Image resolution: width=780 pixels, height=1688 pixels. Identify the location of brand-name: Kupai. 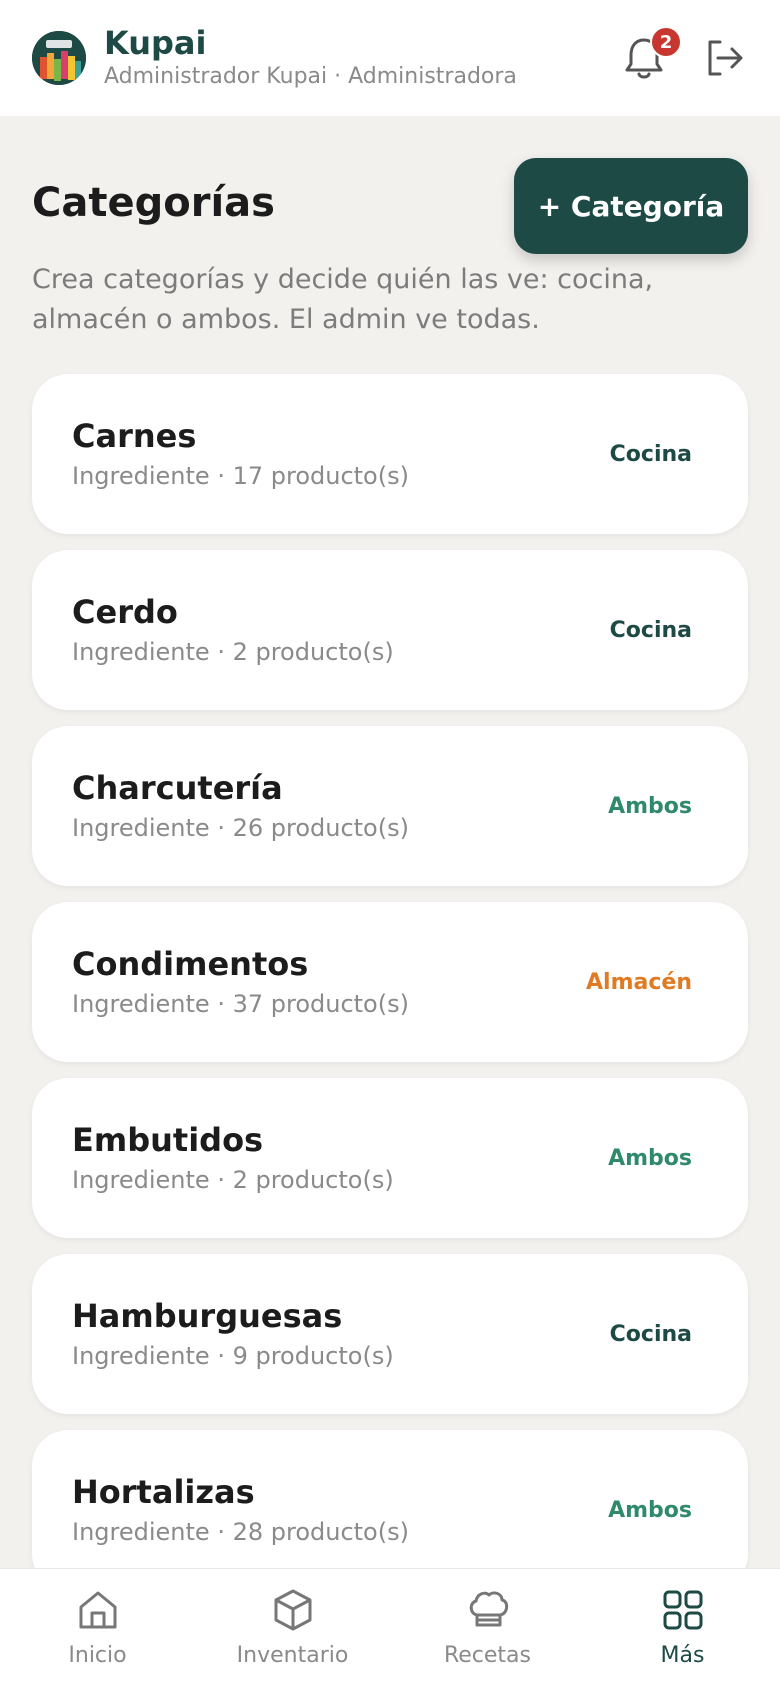
(155, 43).